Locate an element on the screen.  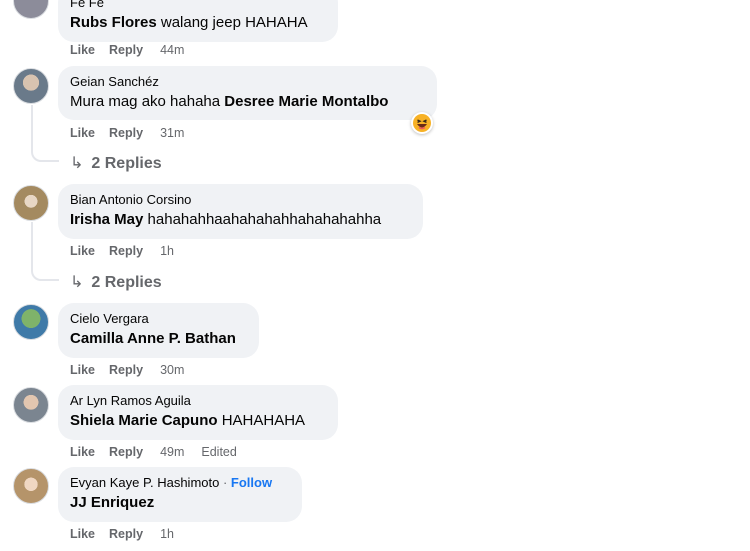
comment-text: JJ Enriquez is located at coordinates (180, 502).